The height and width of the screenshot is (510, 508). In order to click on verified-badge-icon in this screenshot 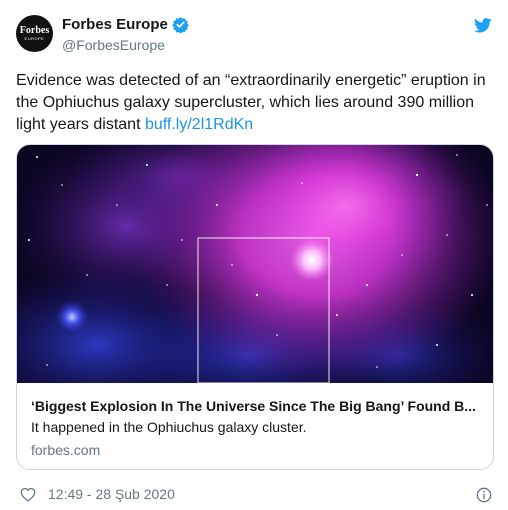, I will do `click(180, 25)`.